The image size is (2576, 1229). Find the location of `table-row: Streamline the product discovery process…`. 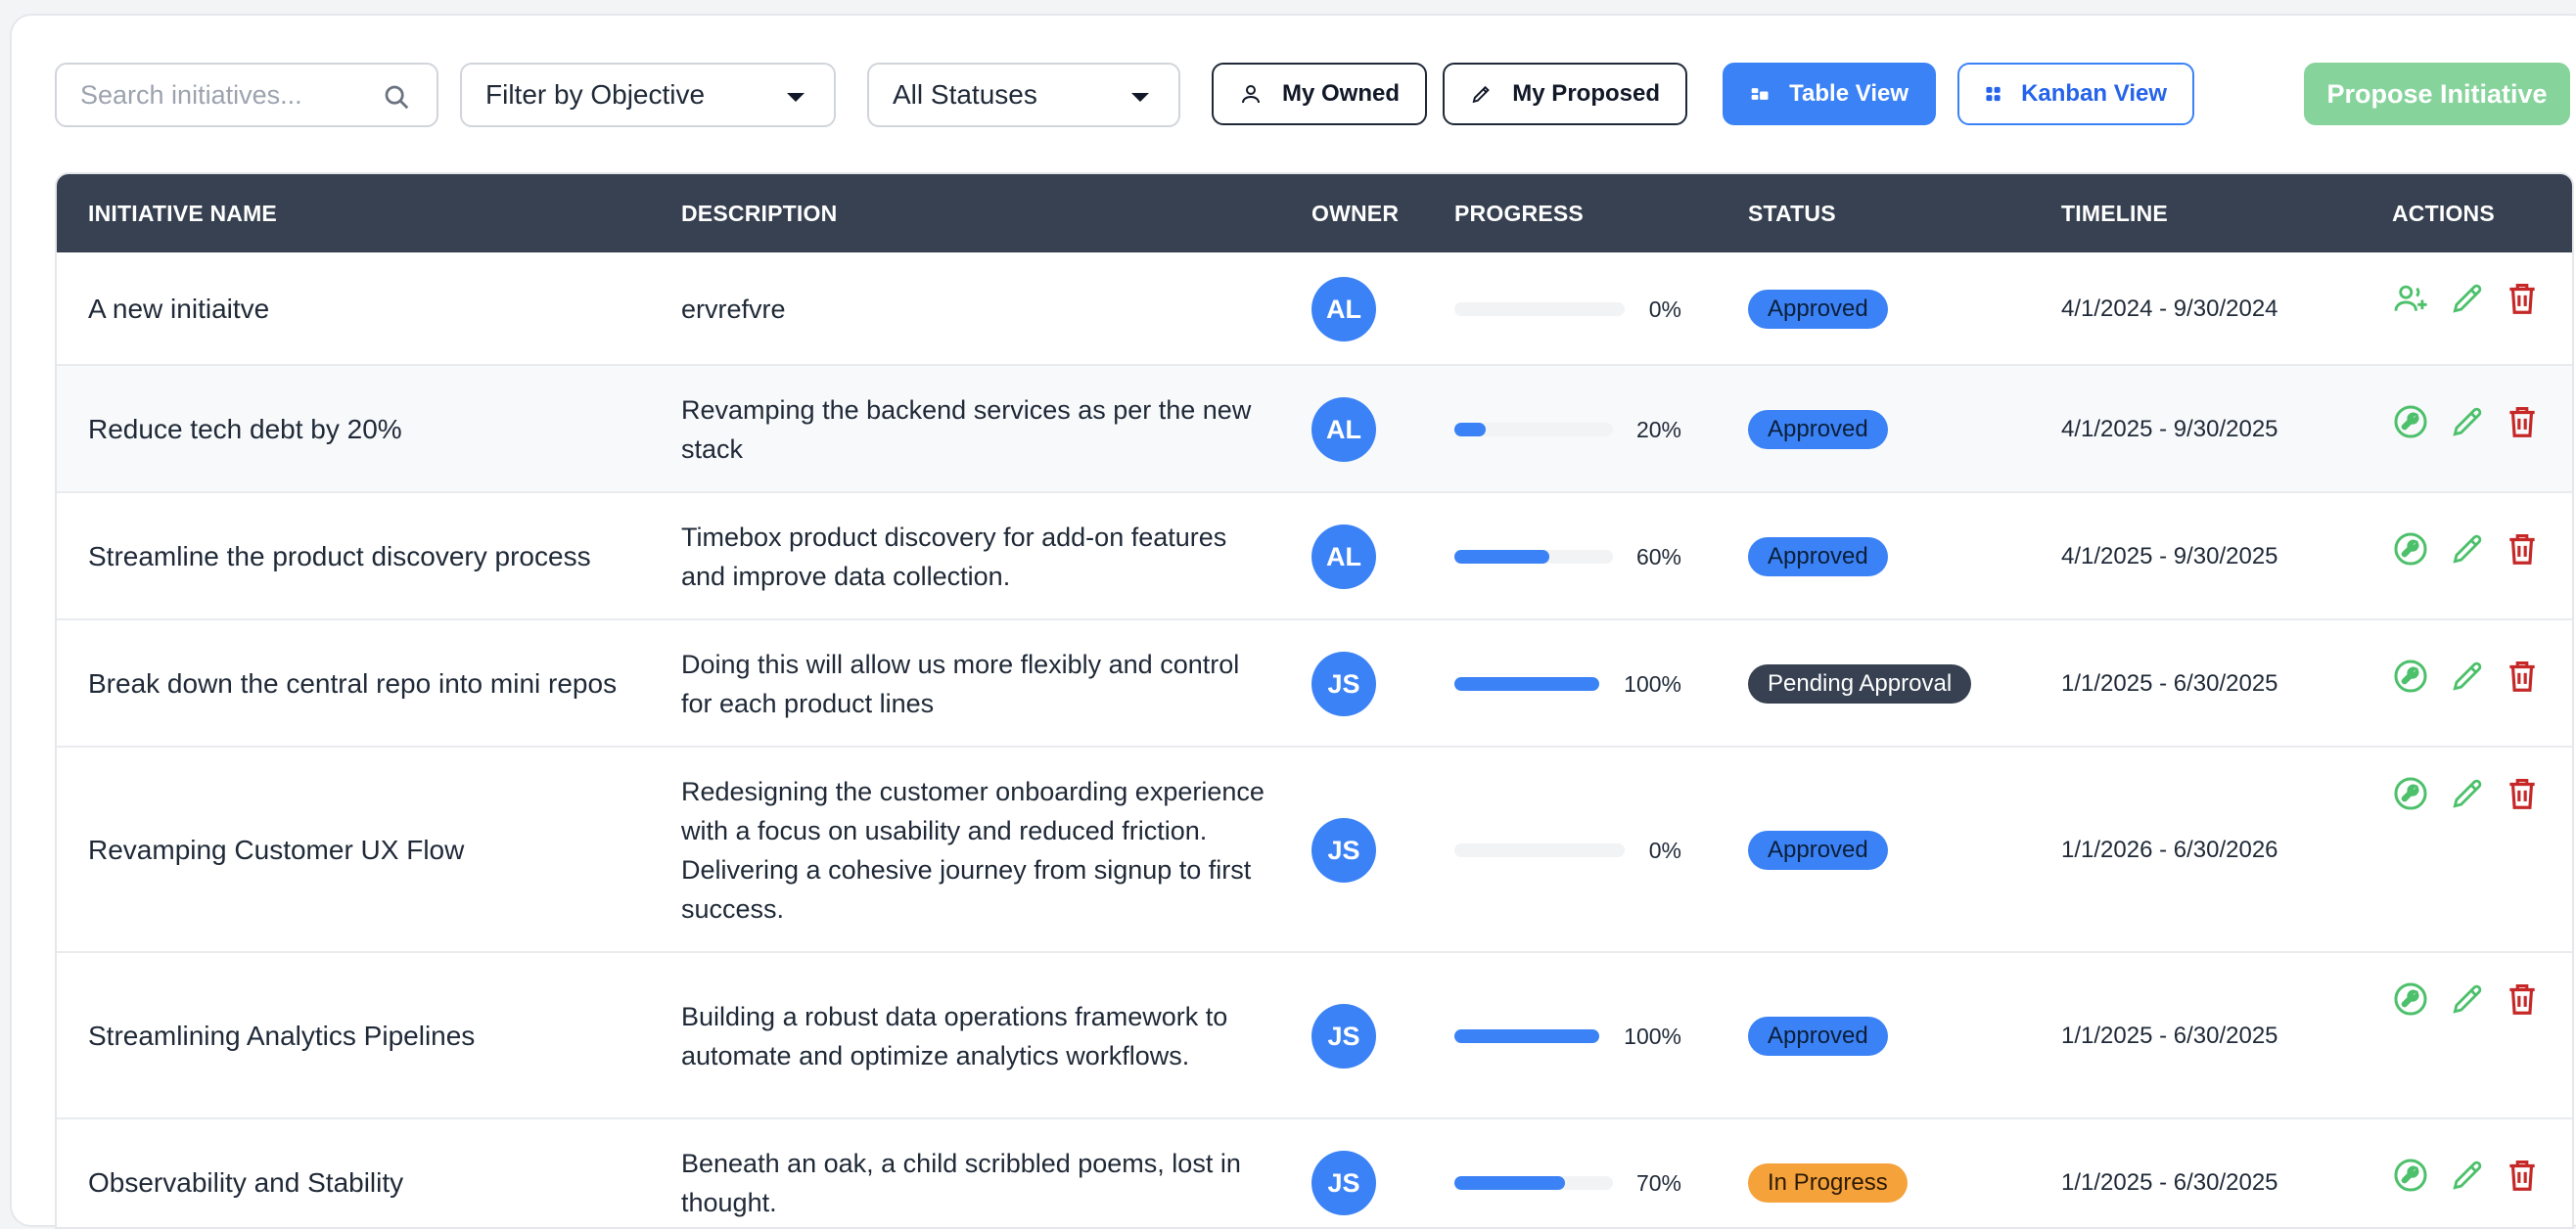

table-row: Streamline the product discovery process… is located at coordinates (1315, 556).